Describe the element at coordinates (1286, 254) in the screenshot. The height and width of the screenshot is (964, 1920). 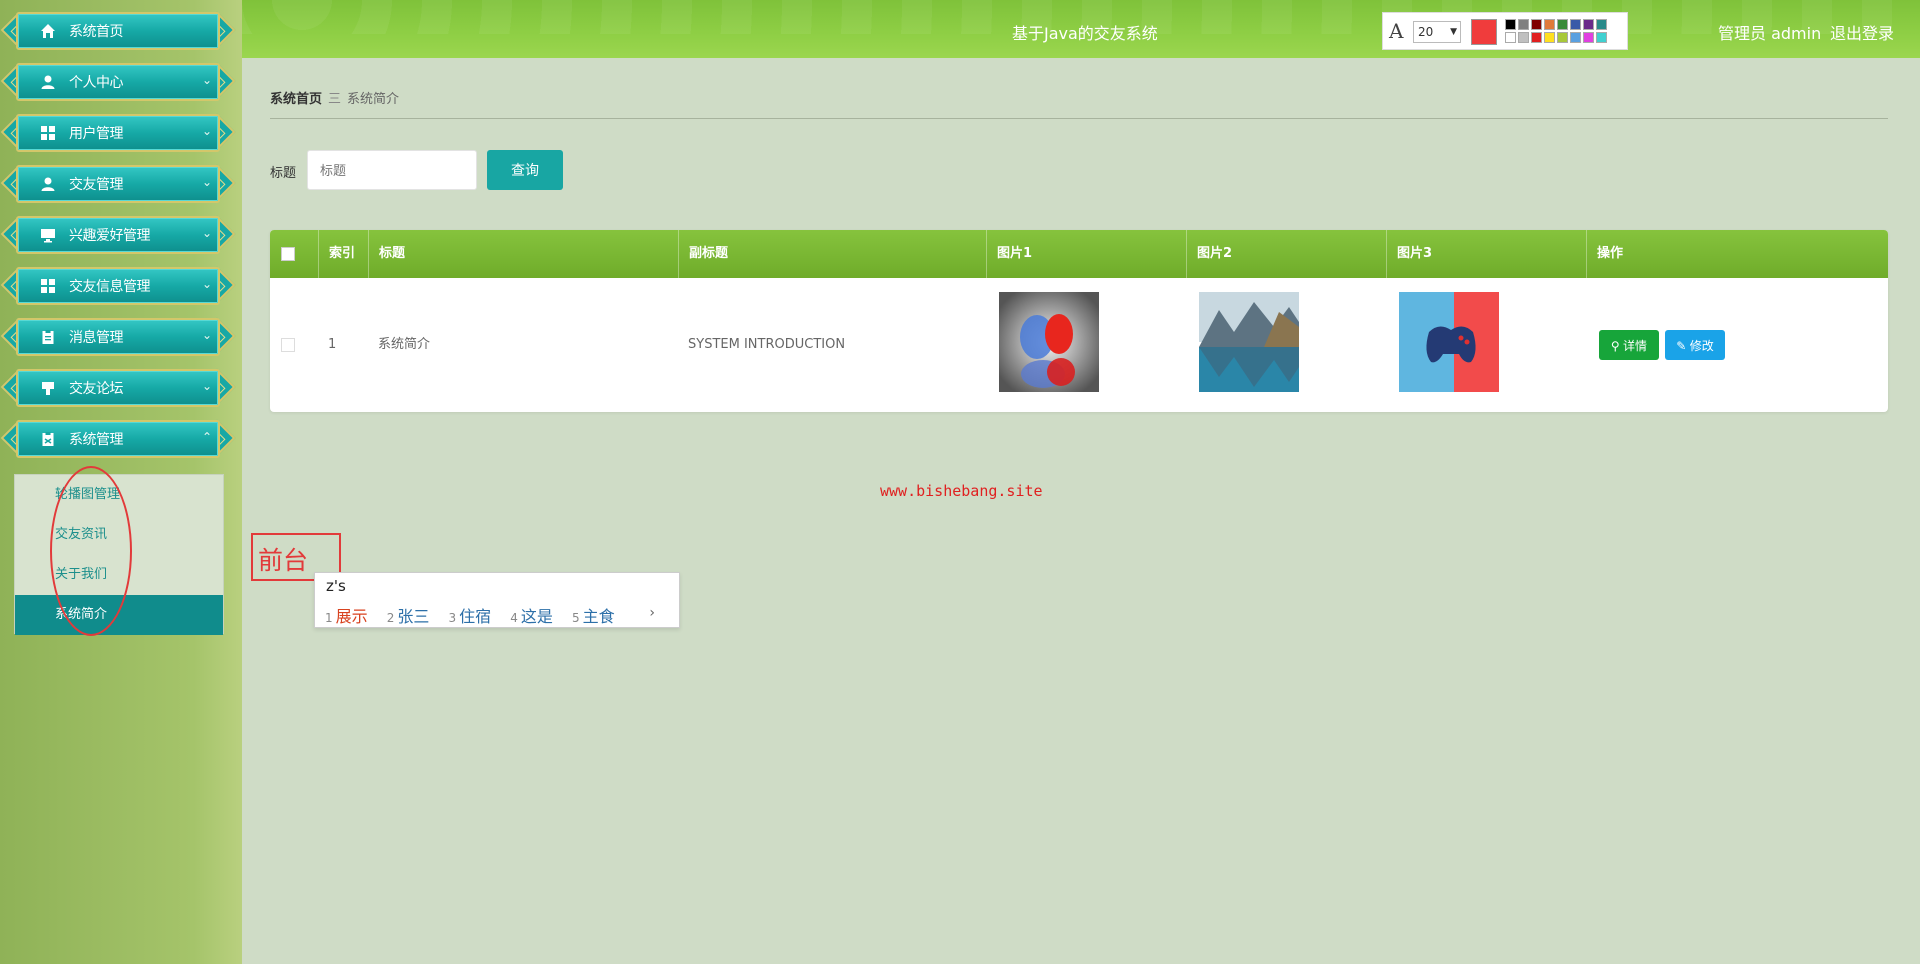
I see `column-header-image2: 图片2` at that location.